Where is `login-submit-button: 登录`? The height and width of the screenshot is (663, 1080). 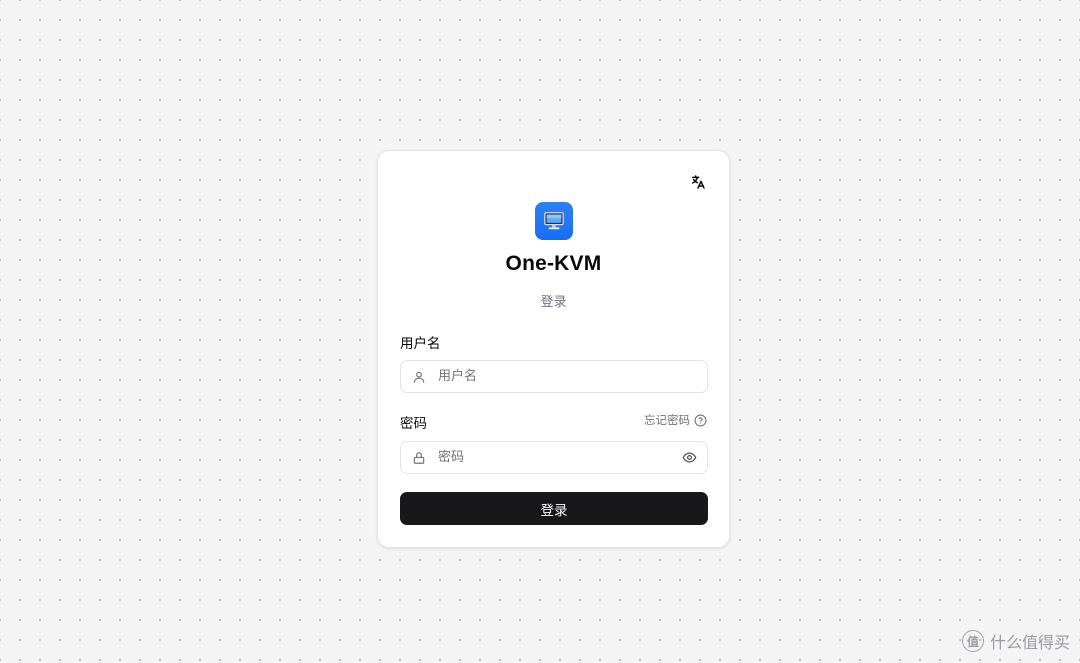
login-submit-button: 登录 is located at coordinates (554, 508).